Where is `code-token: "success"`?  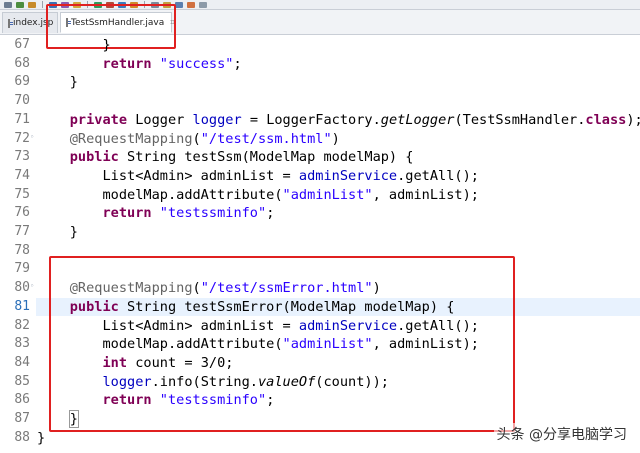 code-token: "success" is located at coordinates (196, 63).